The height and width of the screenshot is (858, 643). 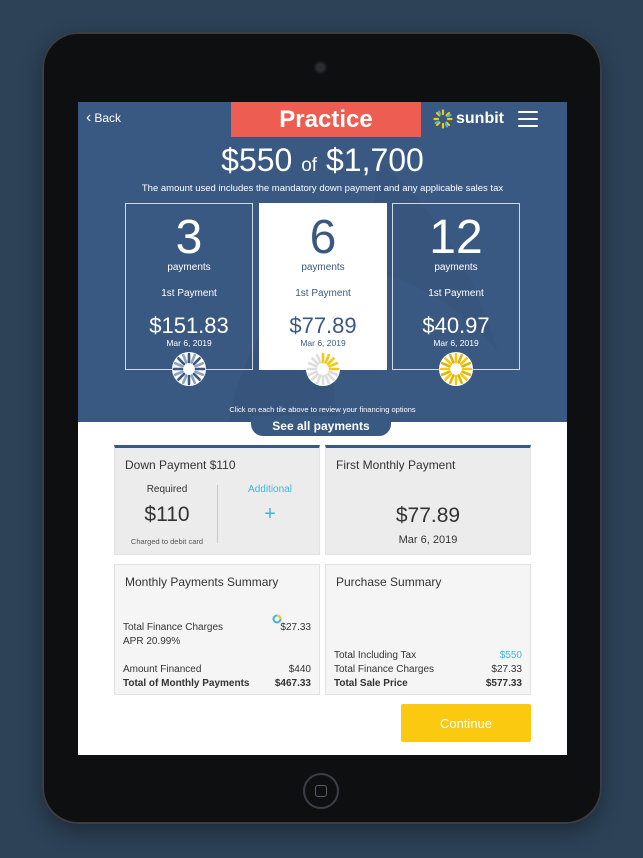 I want to click on see-all-payments-button: See all payments, so click(x=321, y=426).